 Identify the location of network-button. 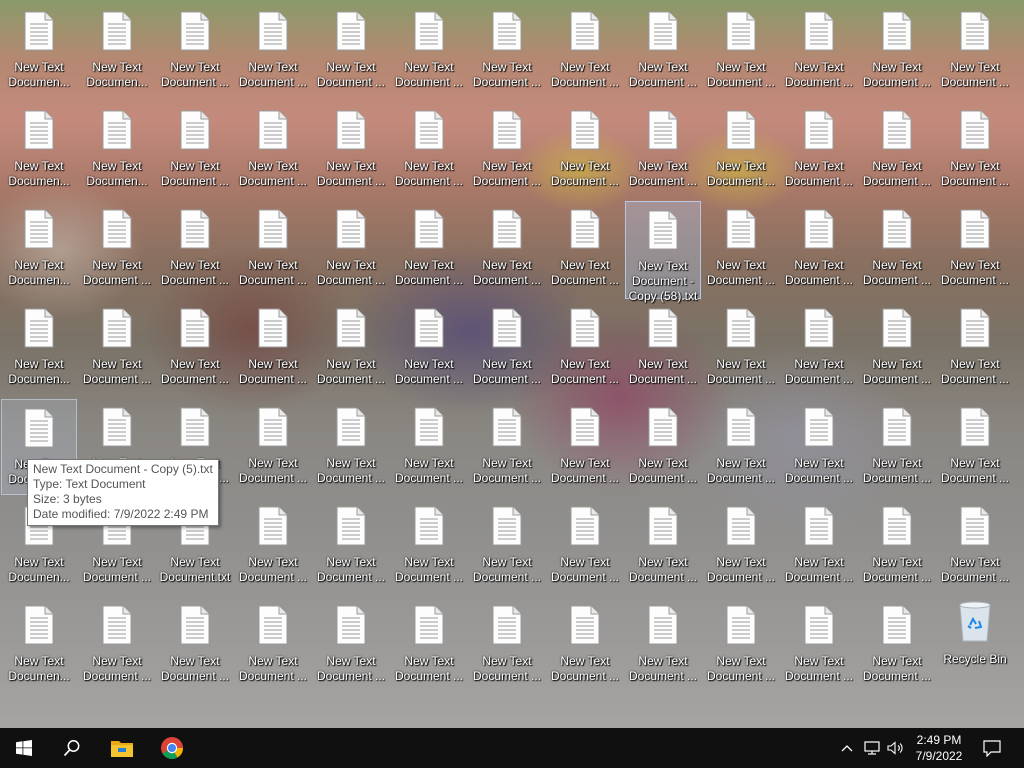
(872, 748).